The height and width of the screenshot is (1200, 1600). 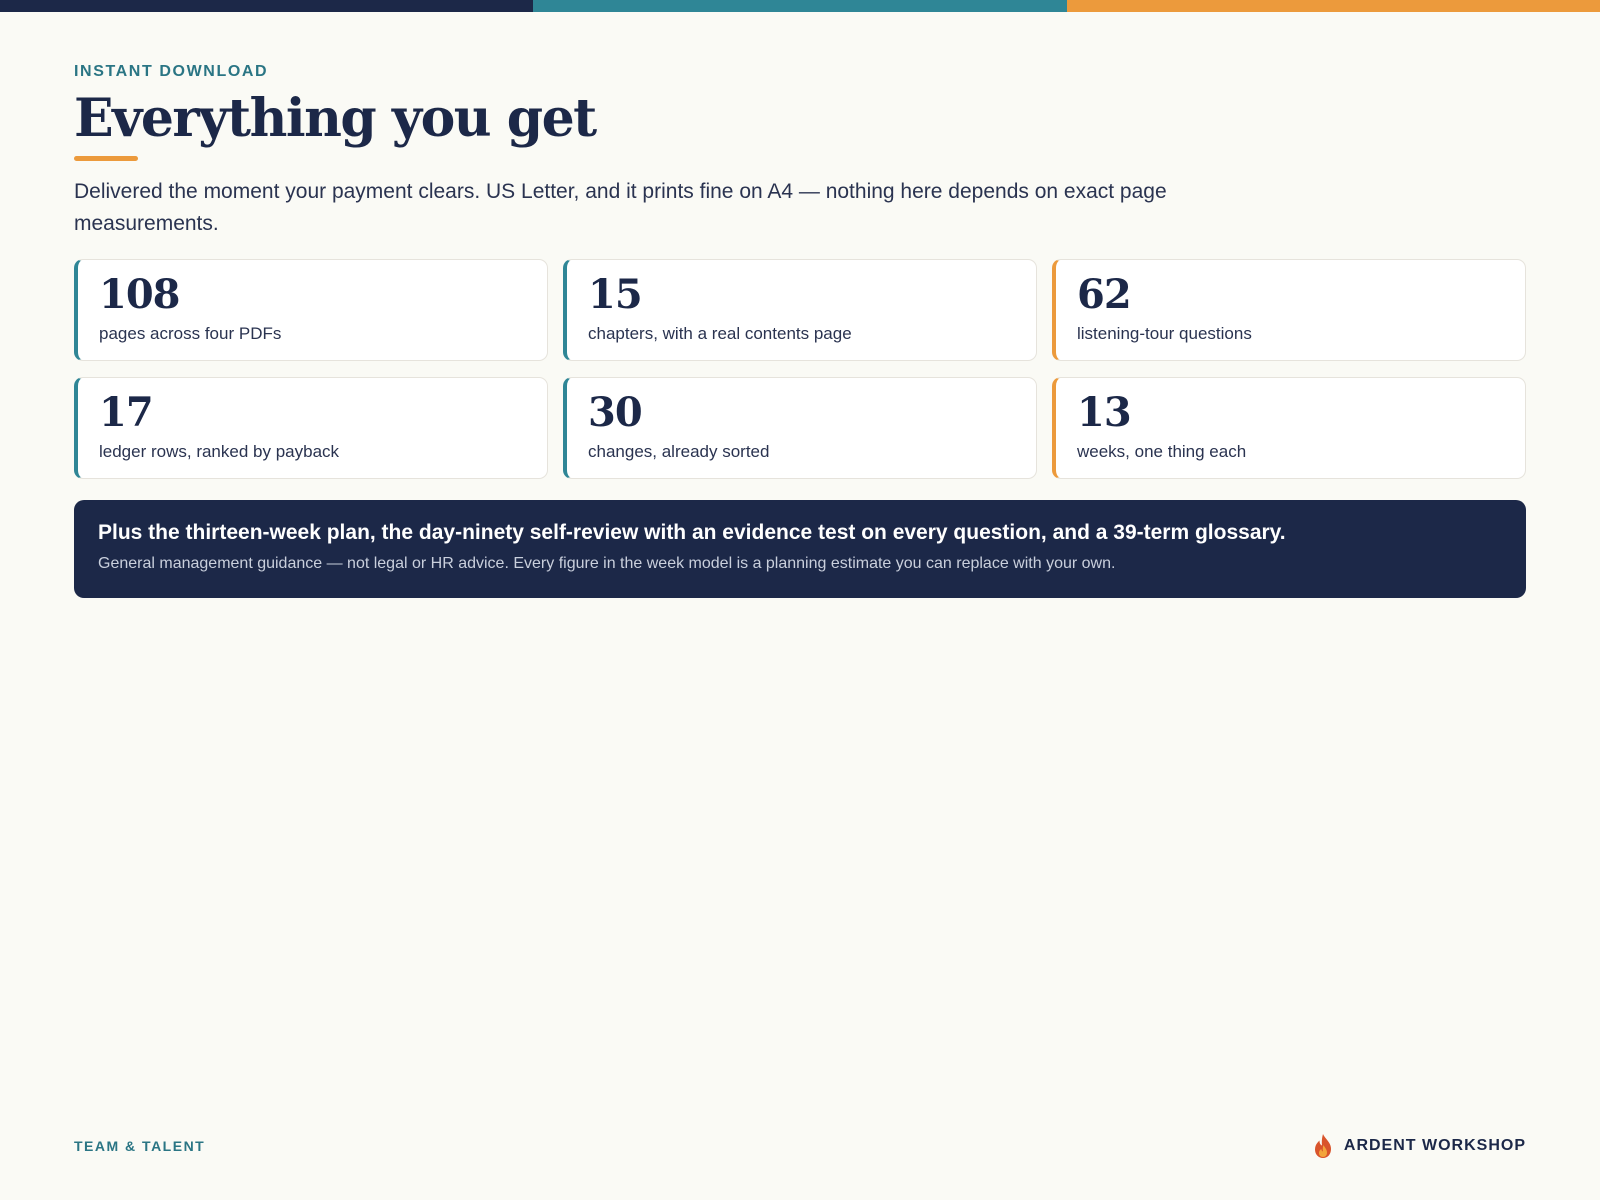 What do you see at coordinates (311, 310) in the screenshot?
I see `stat-card-pages: 108 pages across four PDFs` at bounding box center [311, 310].